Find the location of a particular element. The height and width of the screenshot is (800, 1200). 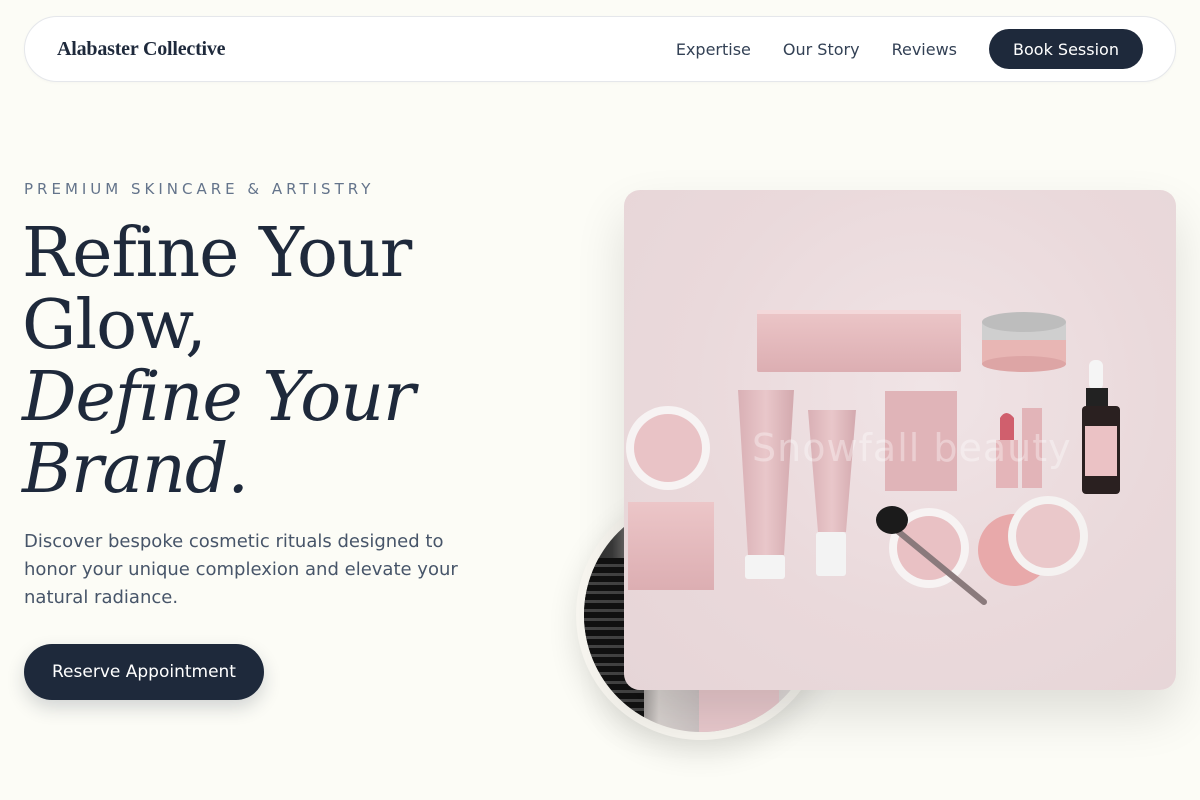

image-watermark: Snowfall beauty is located at coordinates (912, 448).